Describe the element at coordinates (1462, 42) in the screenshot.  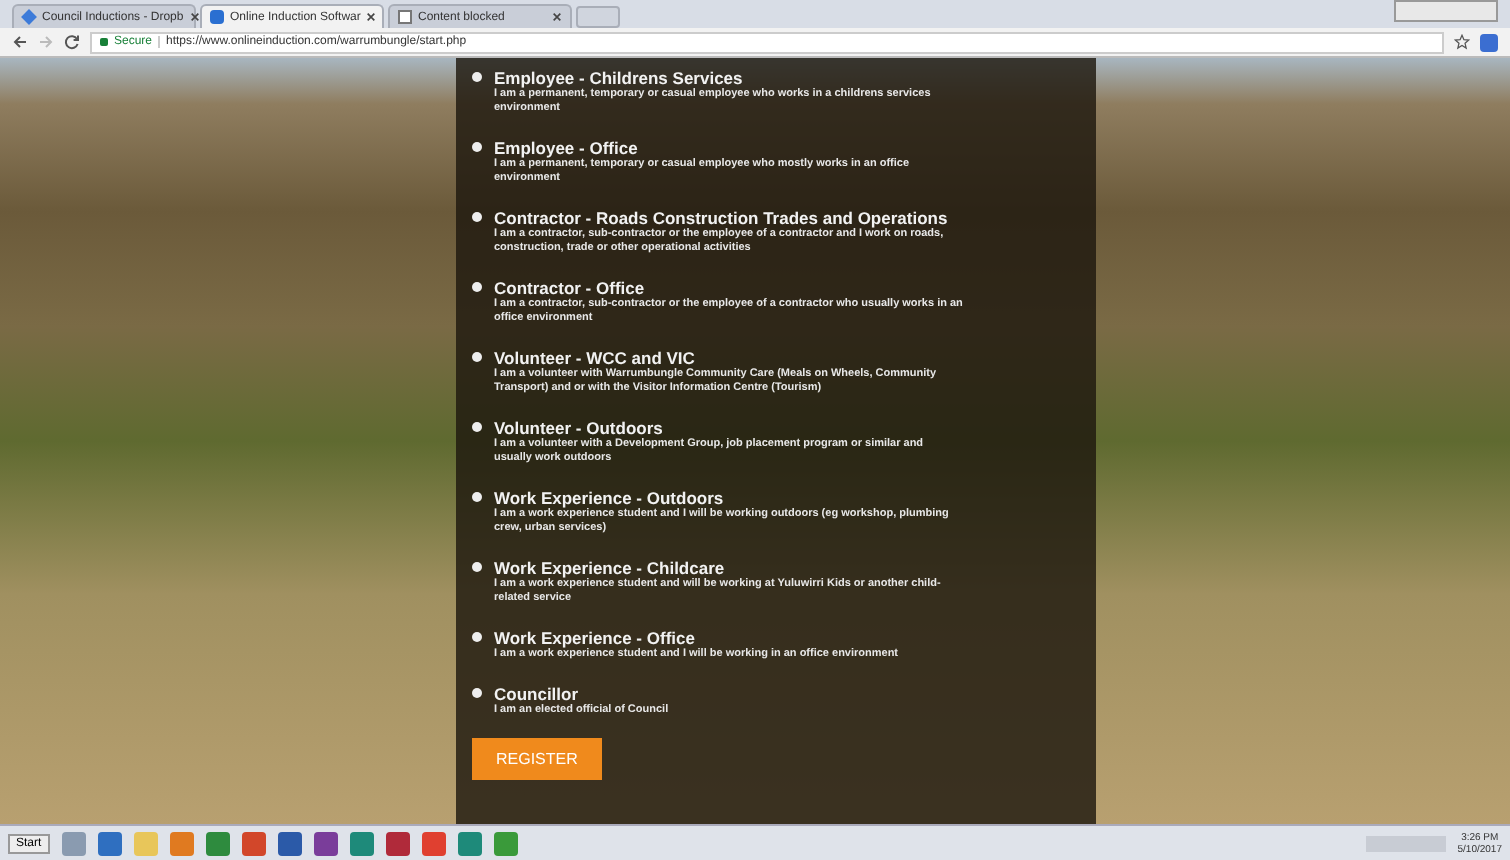
I see `star-icon` at that location.